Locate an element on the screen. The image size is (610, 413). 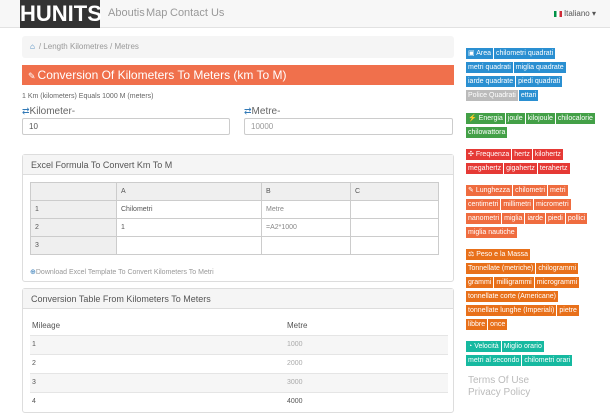
sidebar-tag: piedi is located at coordinates (555, 218).